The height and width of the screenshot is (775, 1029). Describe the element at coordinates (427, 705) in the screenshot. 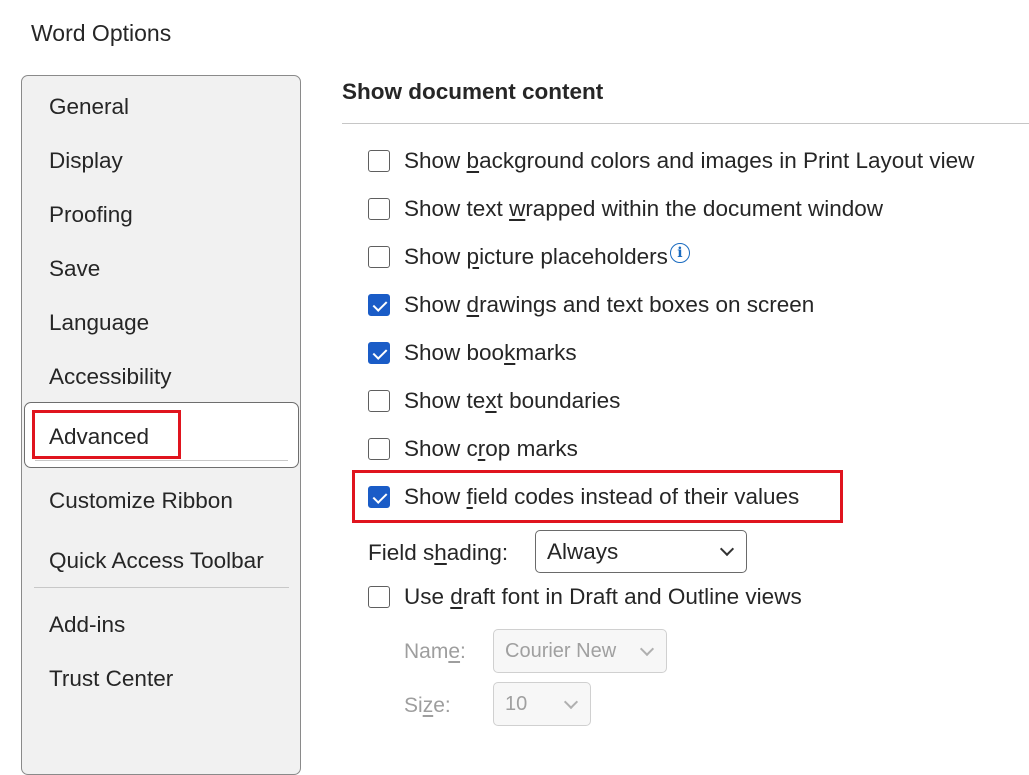

I see `draft-font-size-label: Size:` at that location.